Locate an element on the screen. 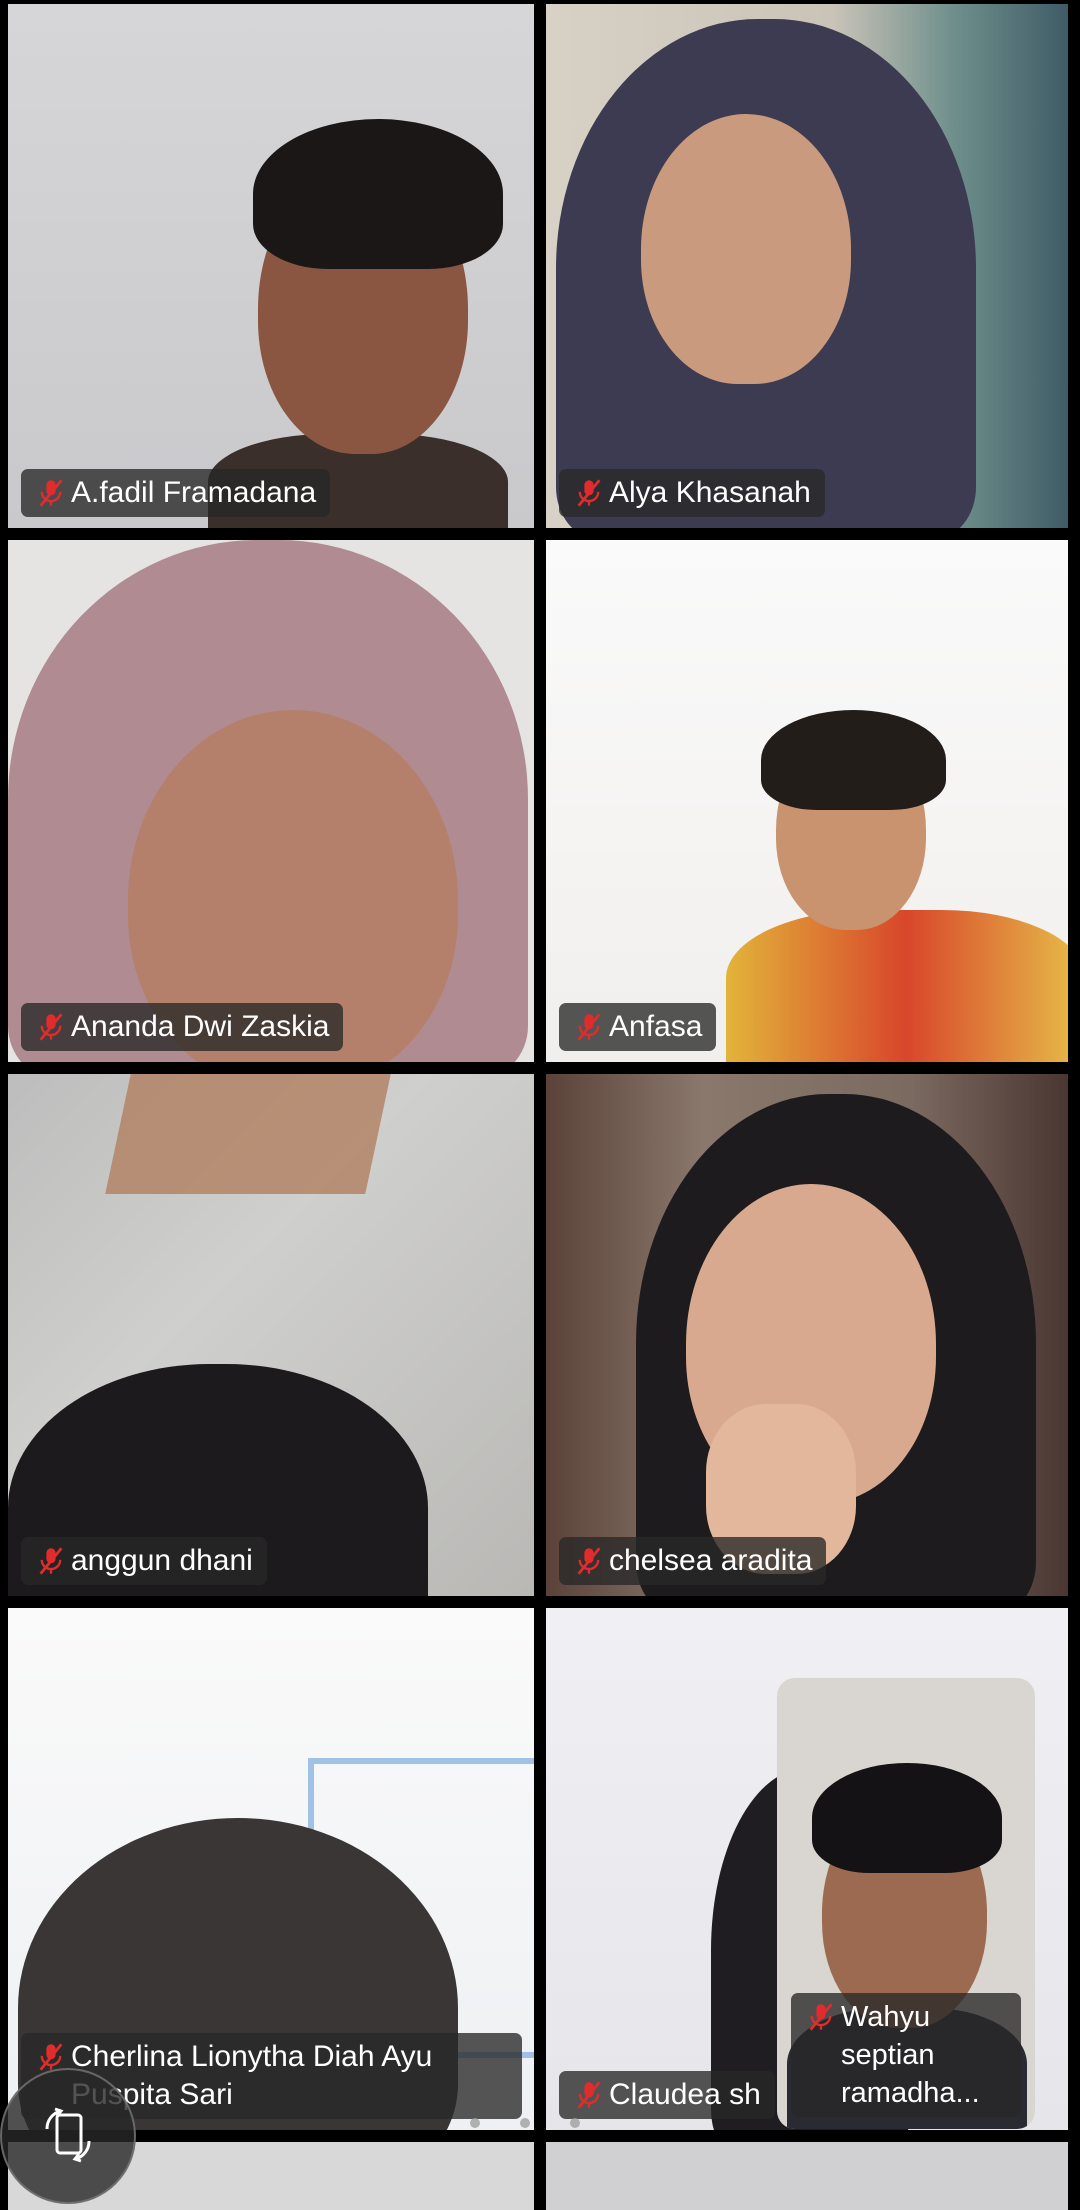  video-tile-4: Anfasa is located at coordinates (807, 801).